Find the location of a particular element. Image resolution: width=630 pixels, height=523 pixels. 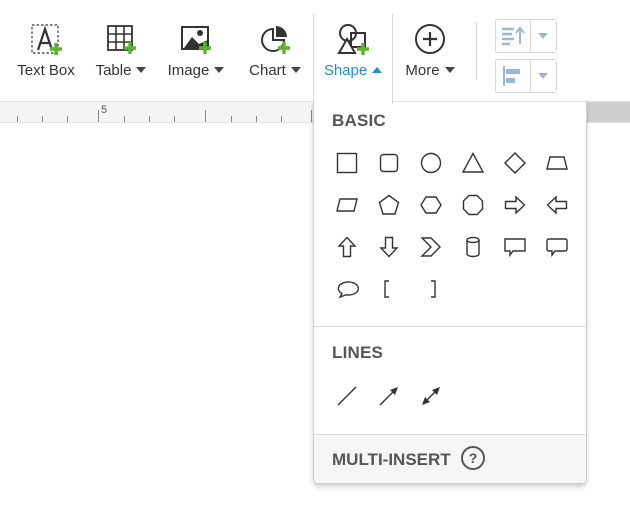

shape-label: Shape is located at coordinates (353, 70).